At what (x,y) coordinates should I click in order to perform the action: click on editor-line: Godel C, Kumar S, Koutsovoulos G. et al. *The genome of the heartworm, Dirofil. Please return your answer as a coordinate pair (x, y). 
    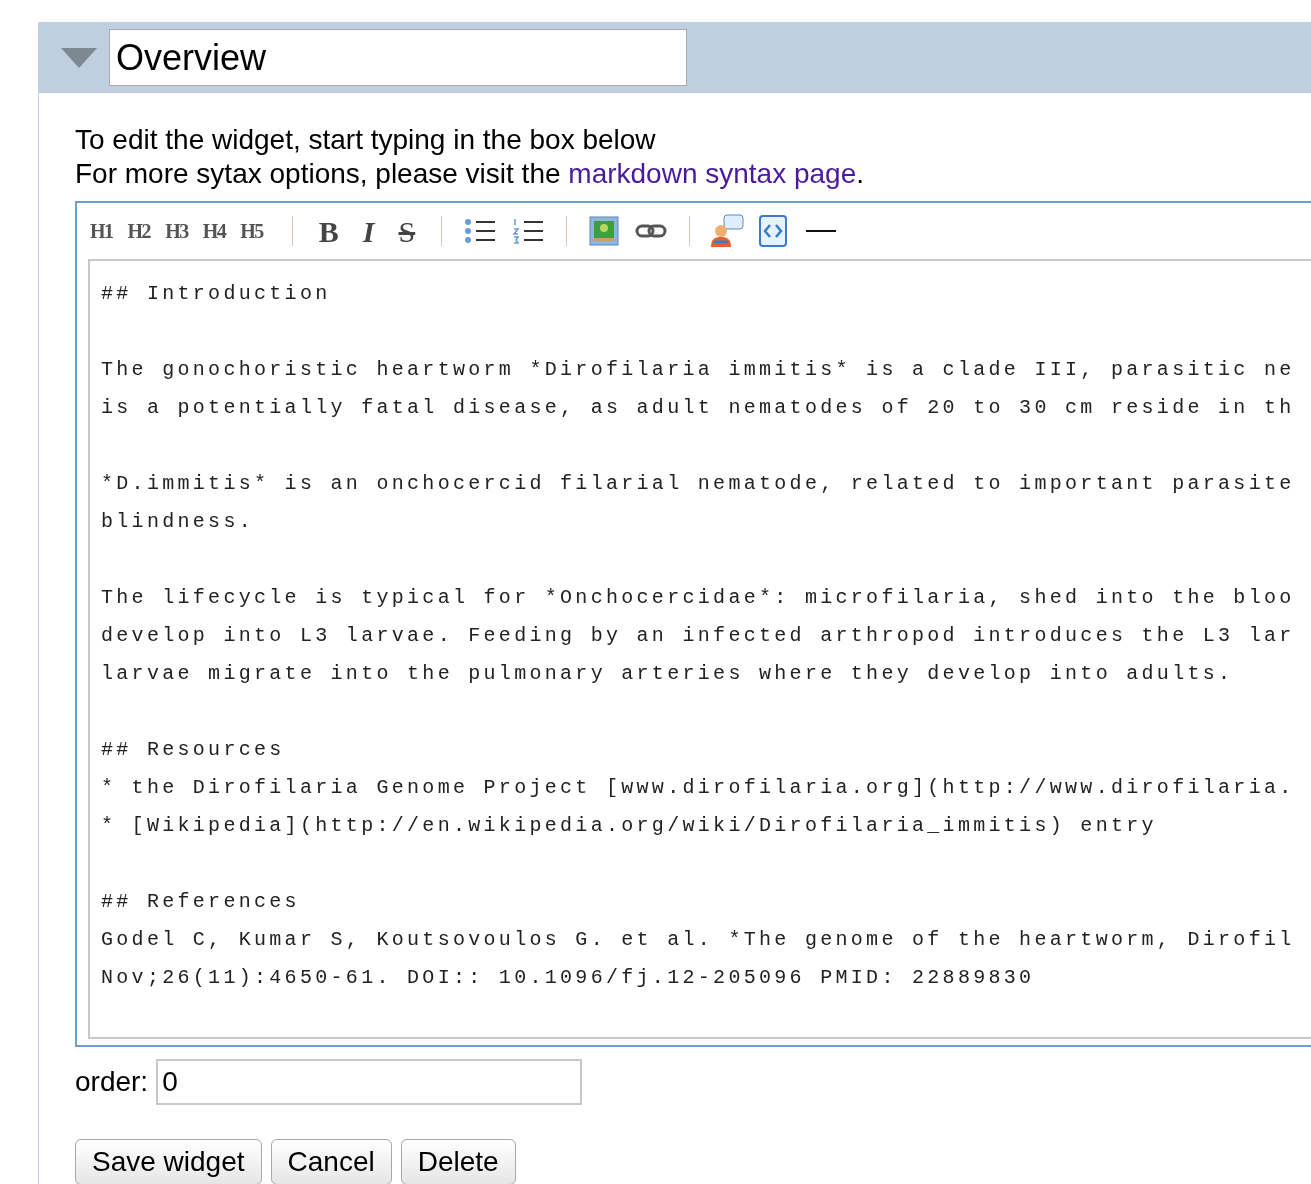
    Looking at the image, I should click on (698, 940).